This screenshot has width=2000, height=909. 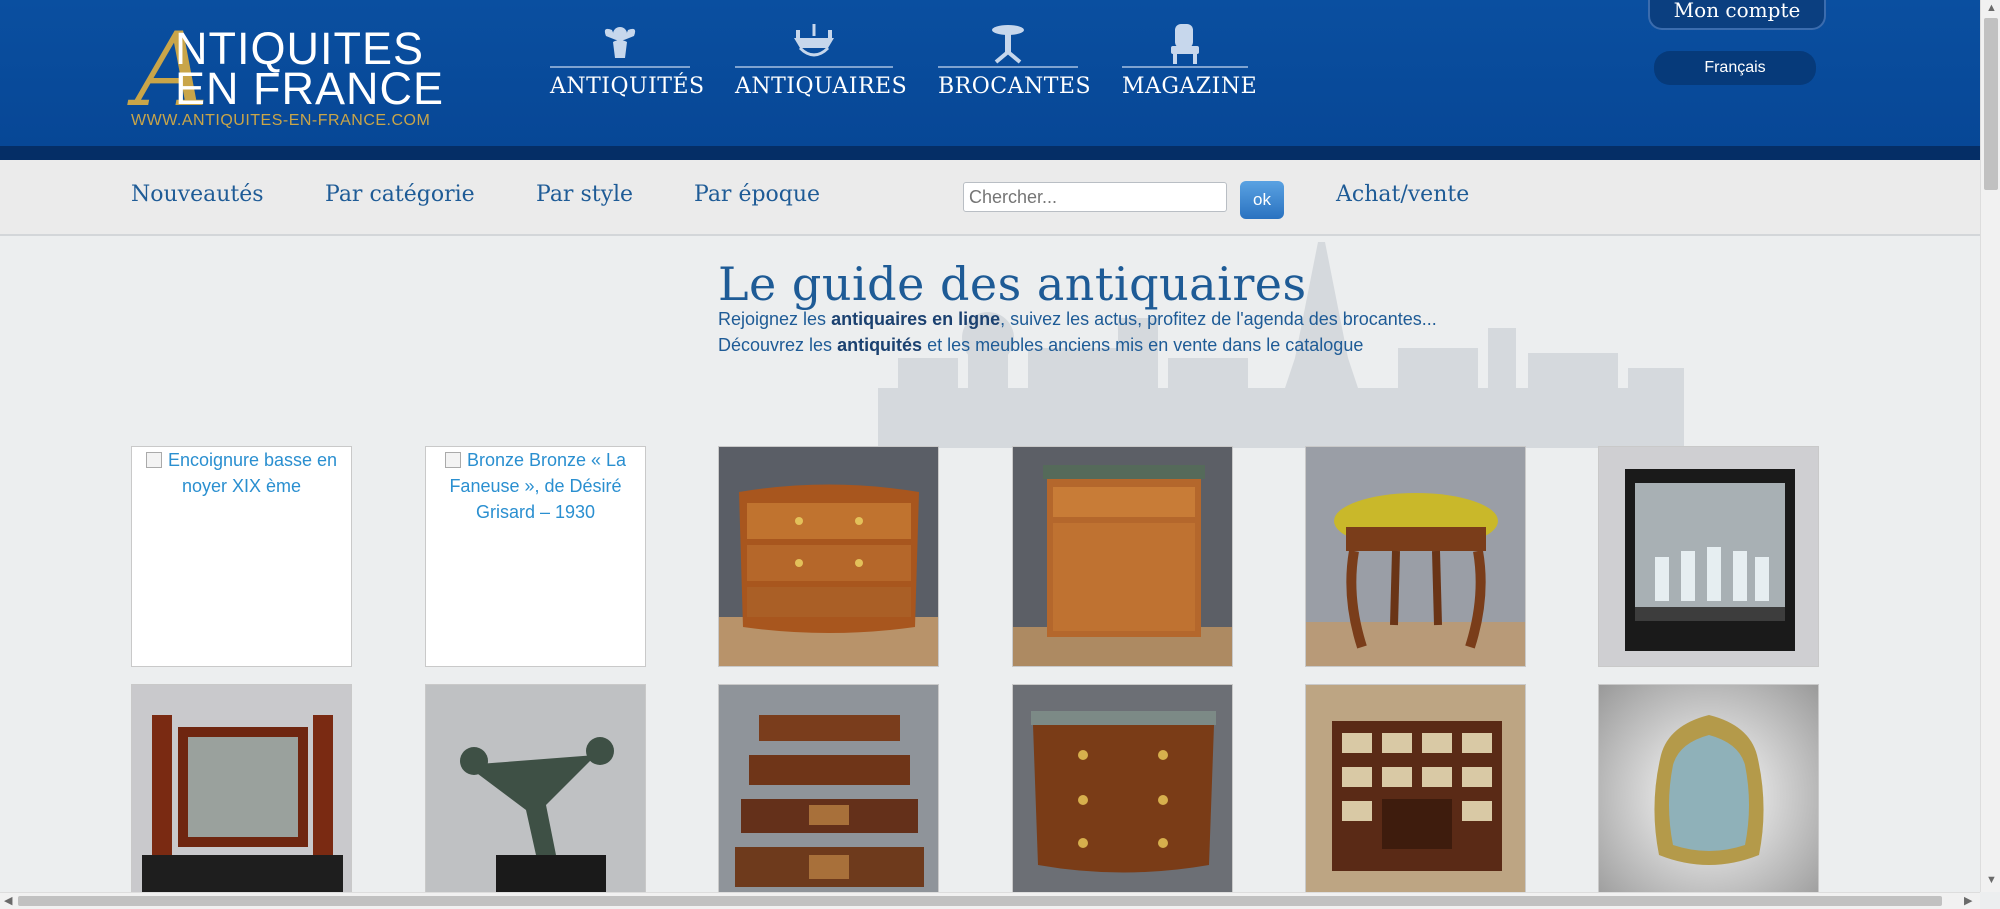 I want to click on miroir-psyche-icon, so click(x=241, y=794).